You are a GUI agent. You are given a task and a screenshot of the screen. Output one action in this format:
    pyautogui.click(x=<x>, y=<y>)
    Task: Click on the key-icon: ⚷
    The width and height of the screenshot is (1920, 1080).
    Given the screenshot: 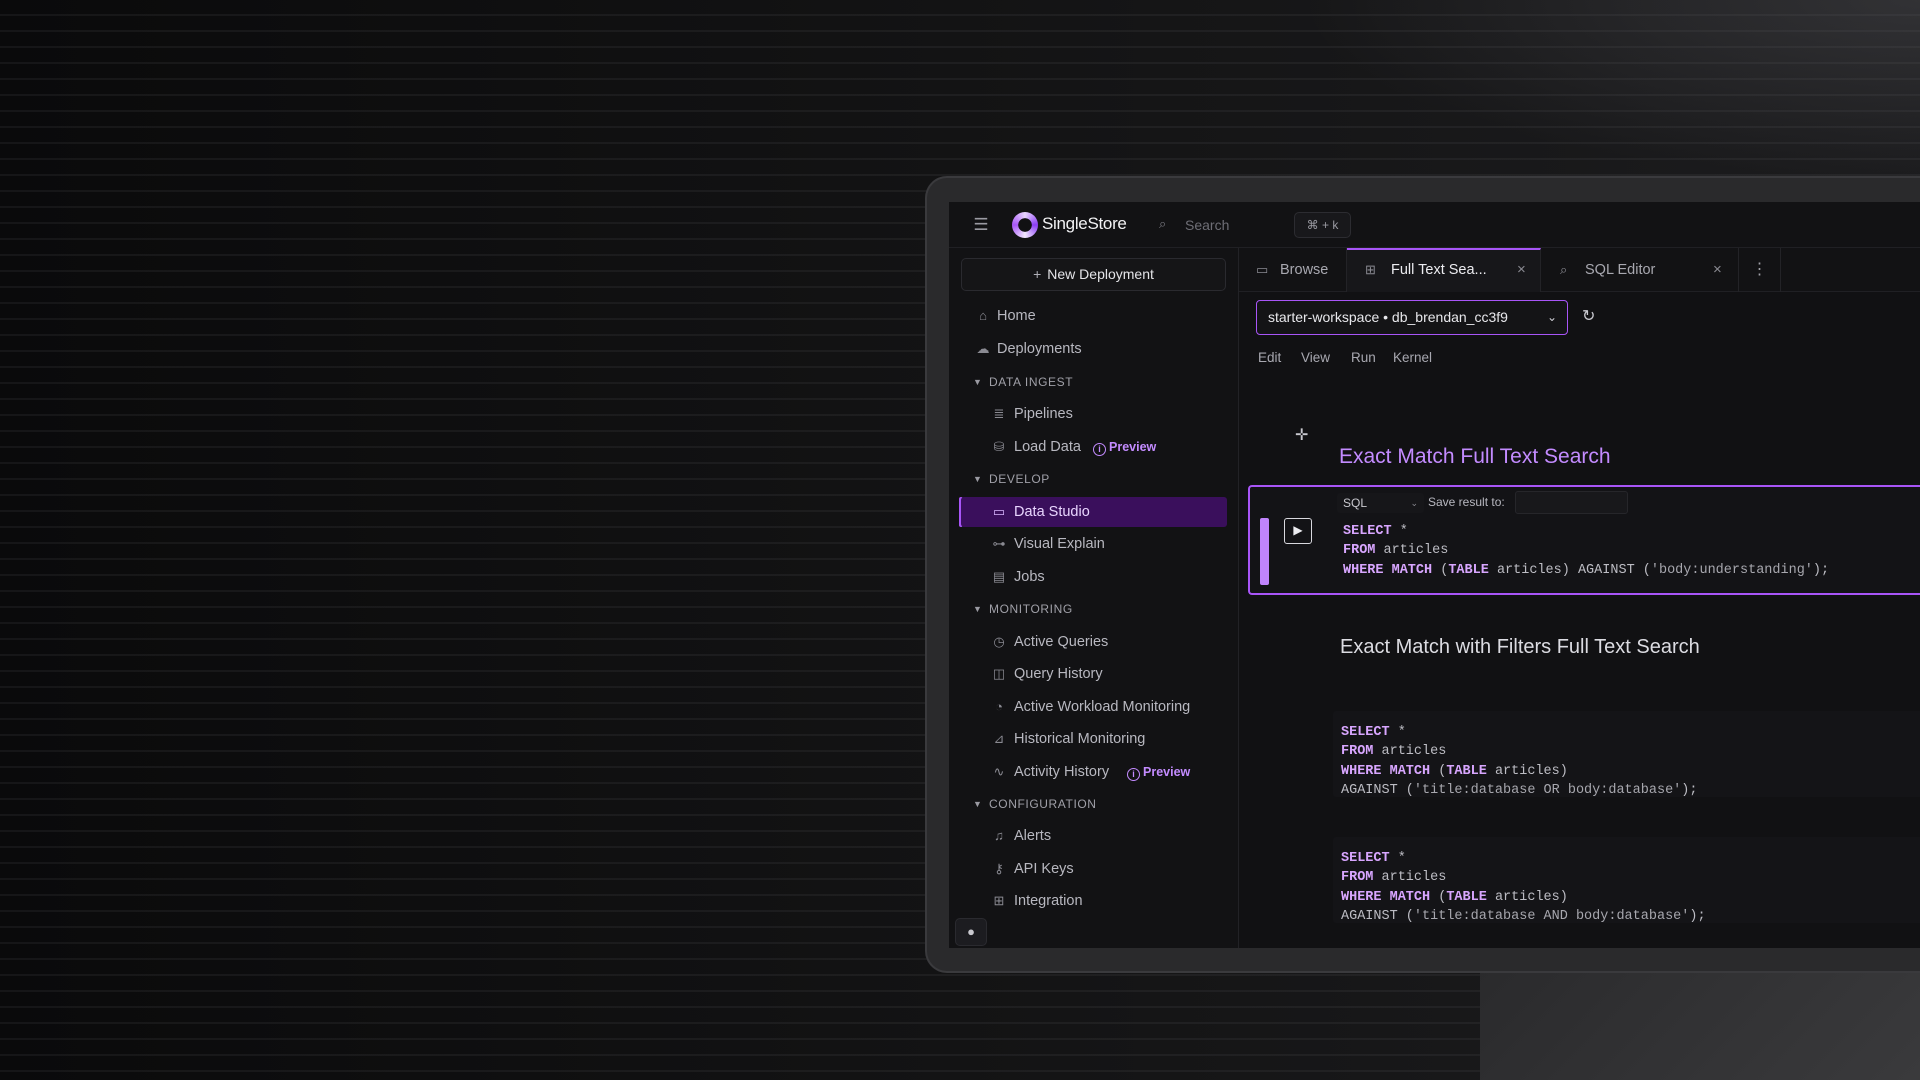 What is the action you would take?
    pyautogui.click(x=999, y=868)
    